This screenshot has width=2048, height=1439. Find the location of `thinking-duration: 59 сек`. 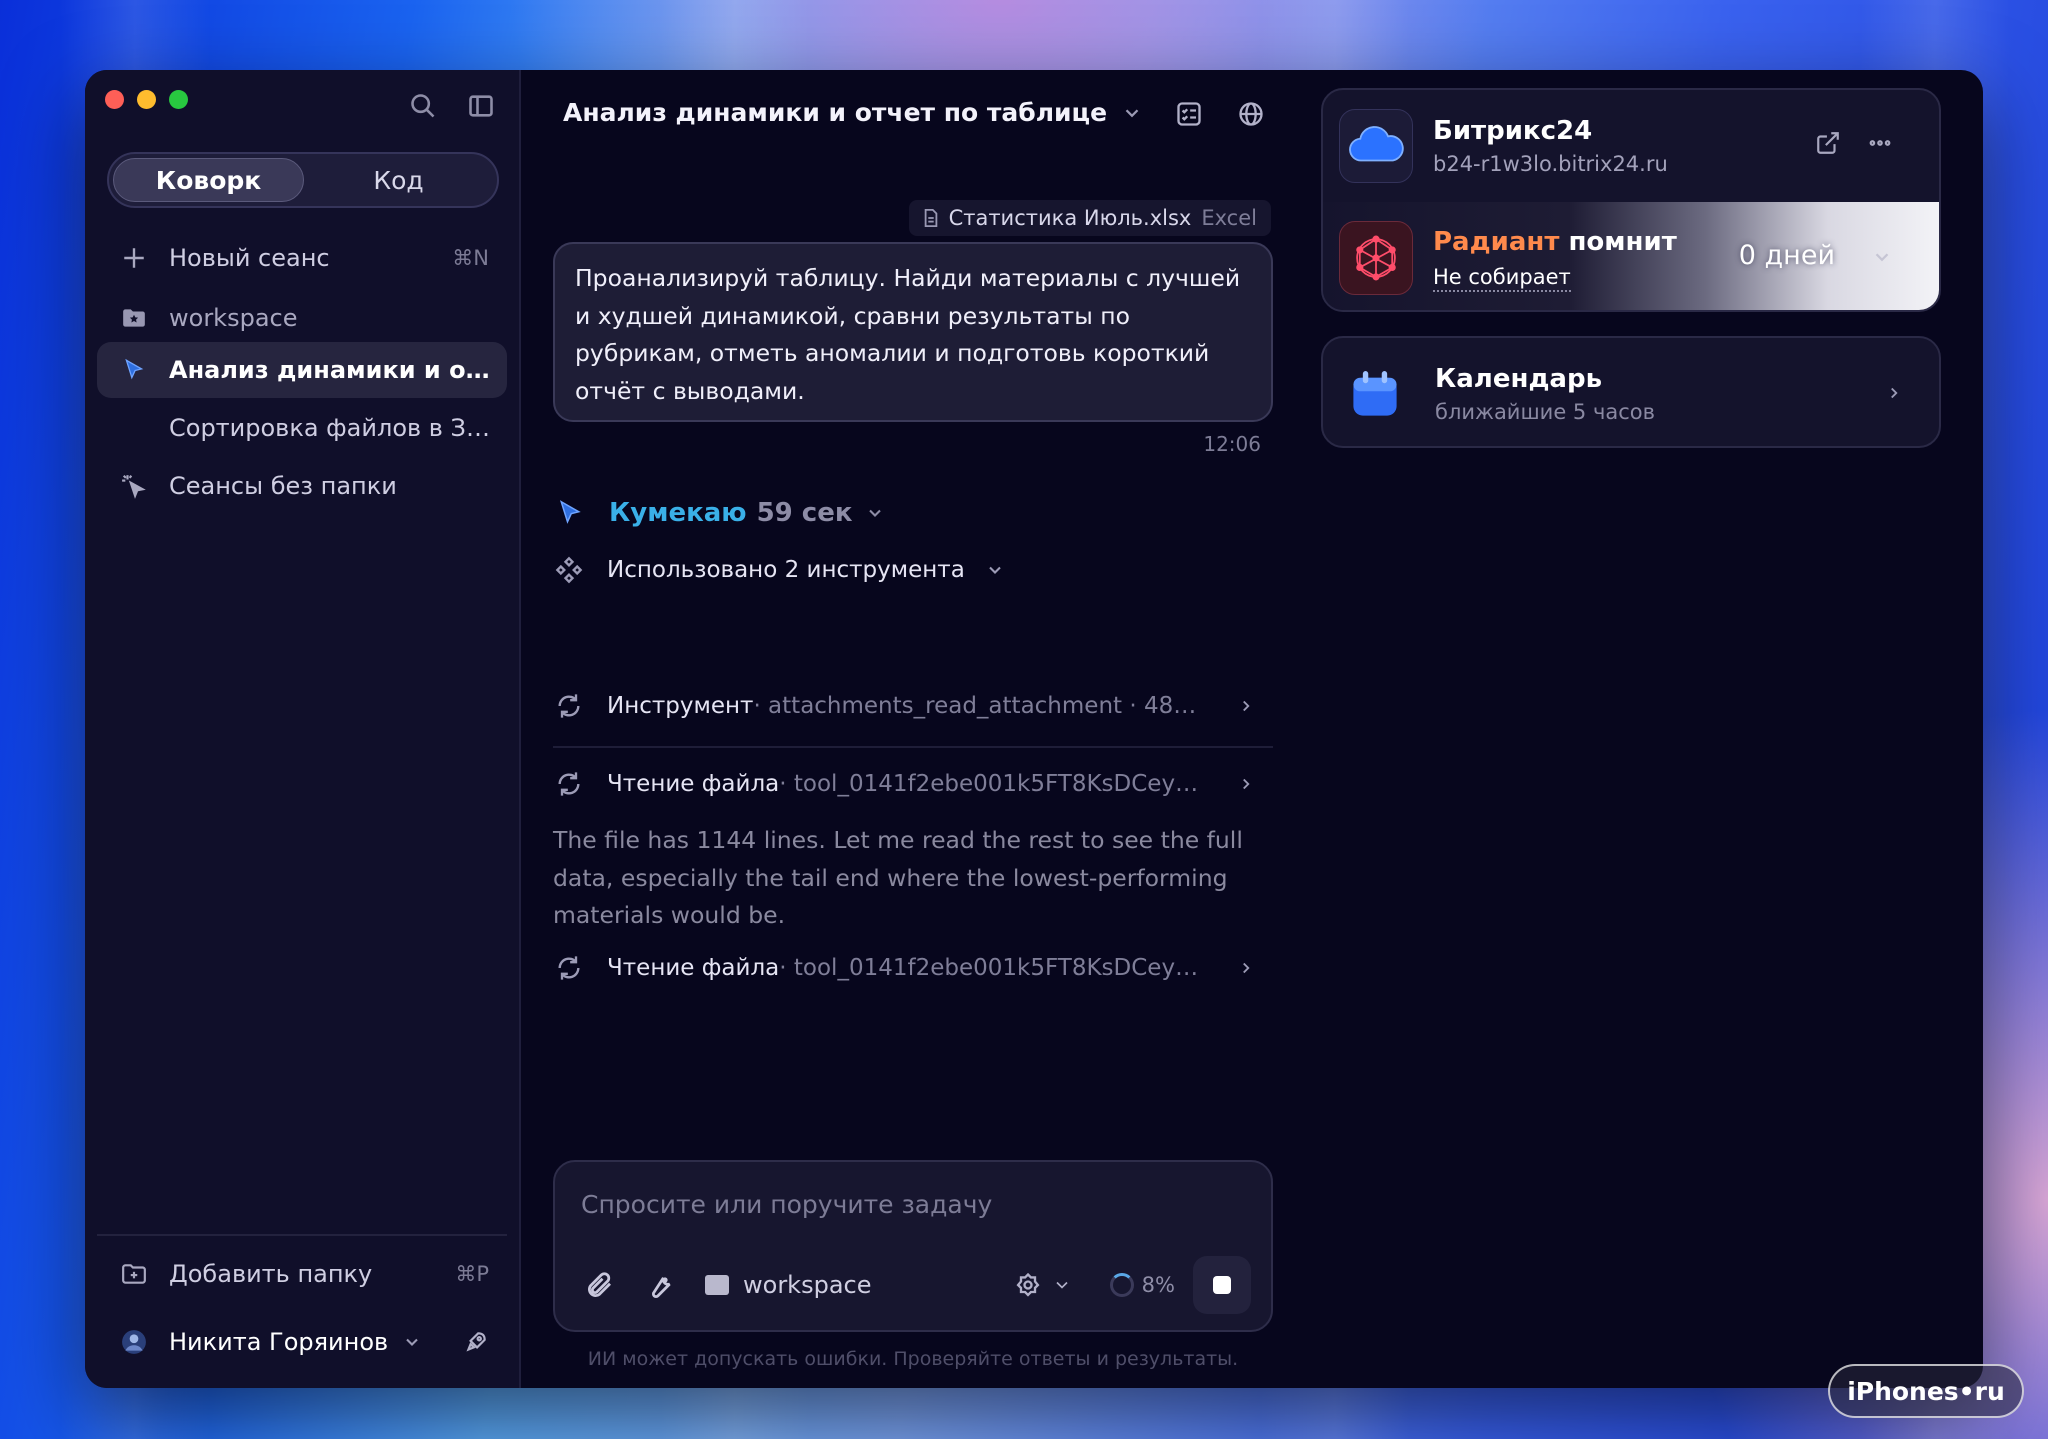

thinking-duration: 59 сек is located at coordinates (804, 513).